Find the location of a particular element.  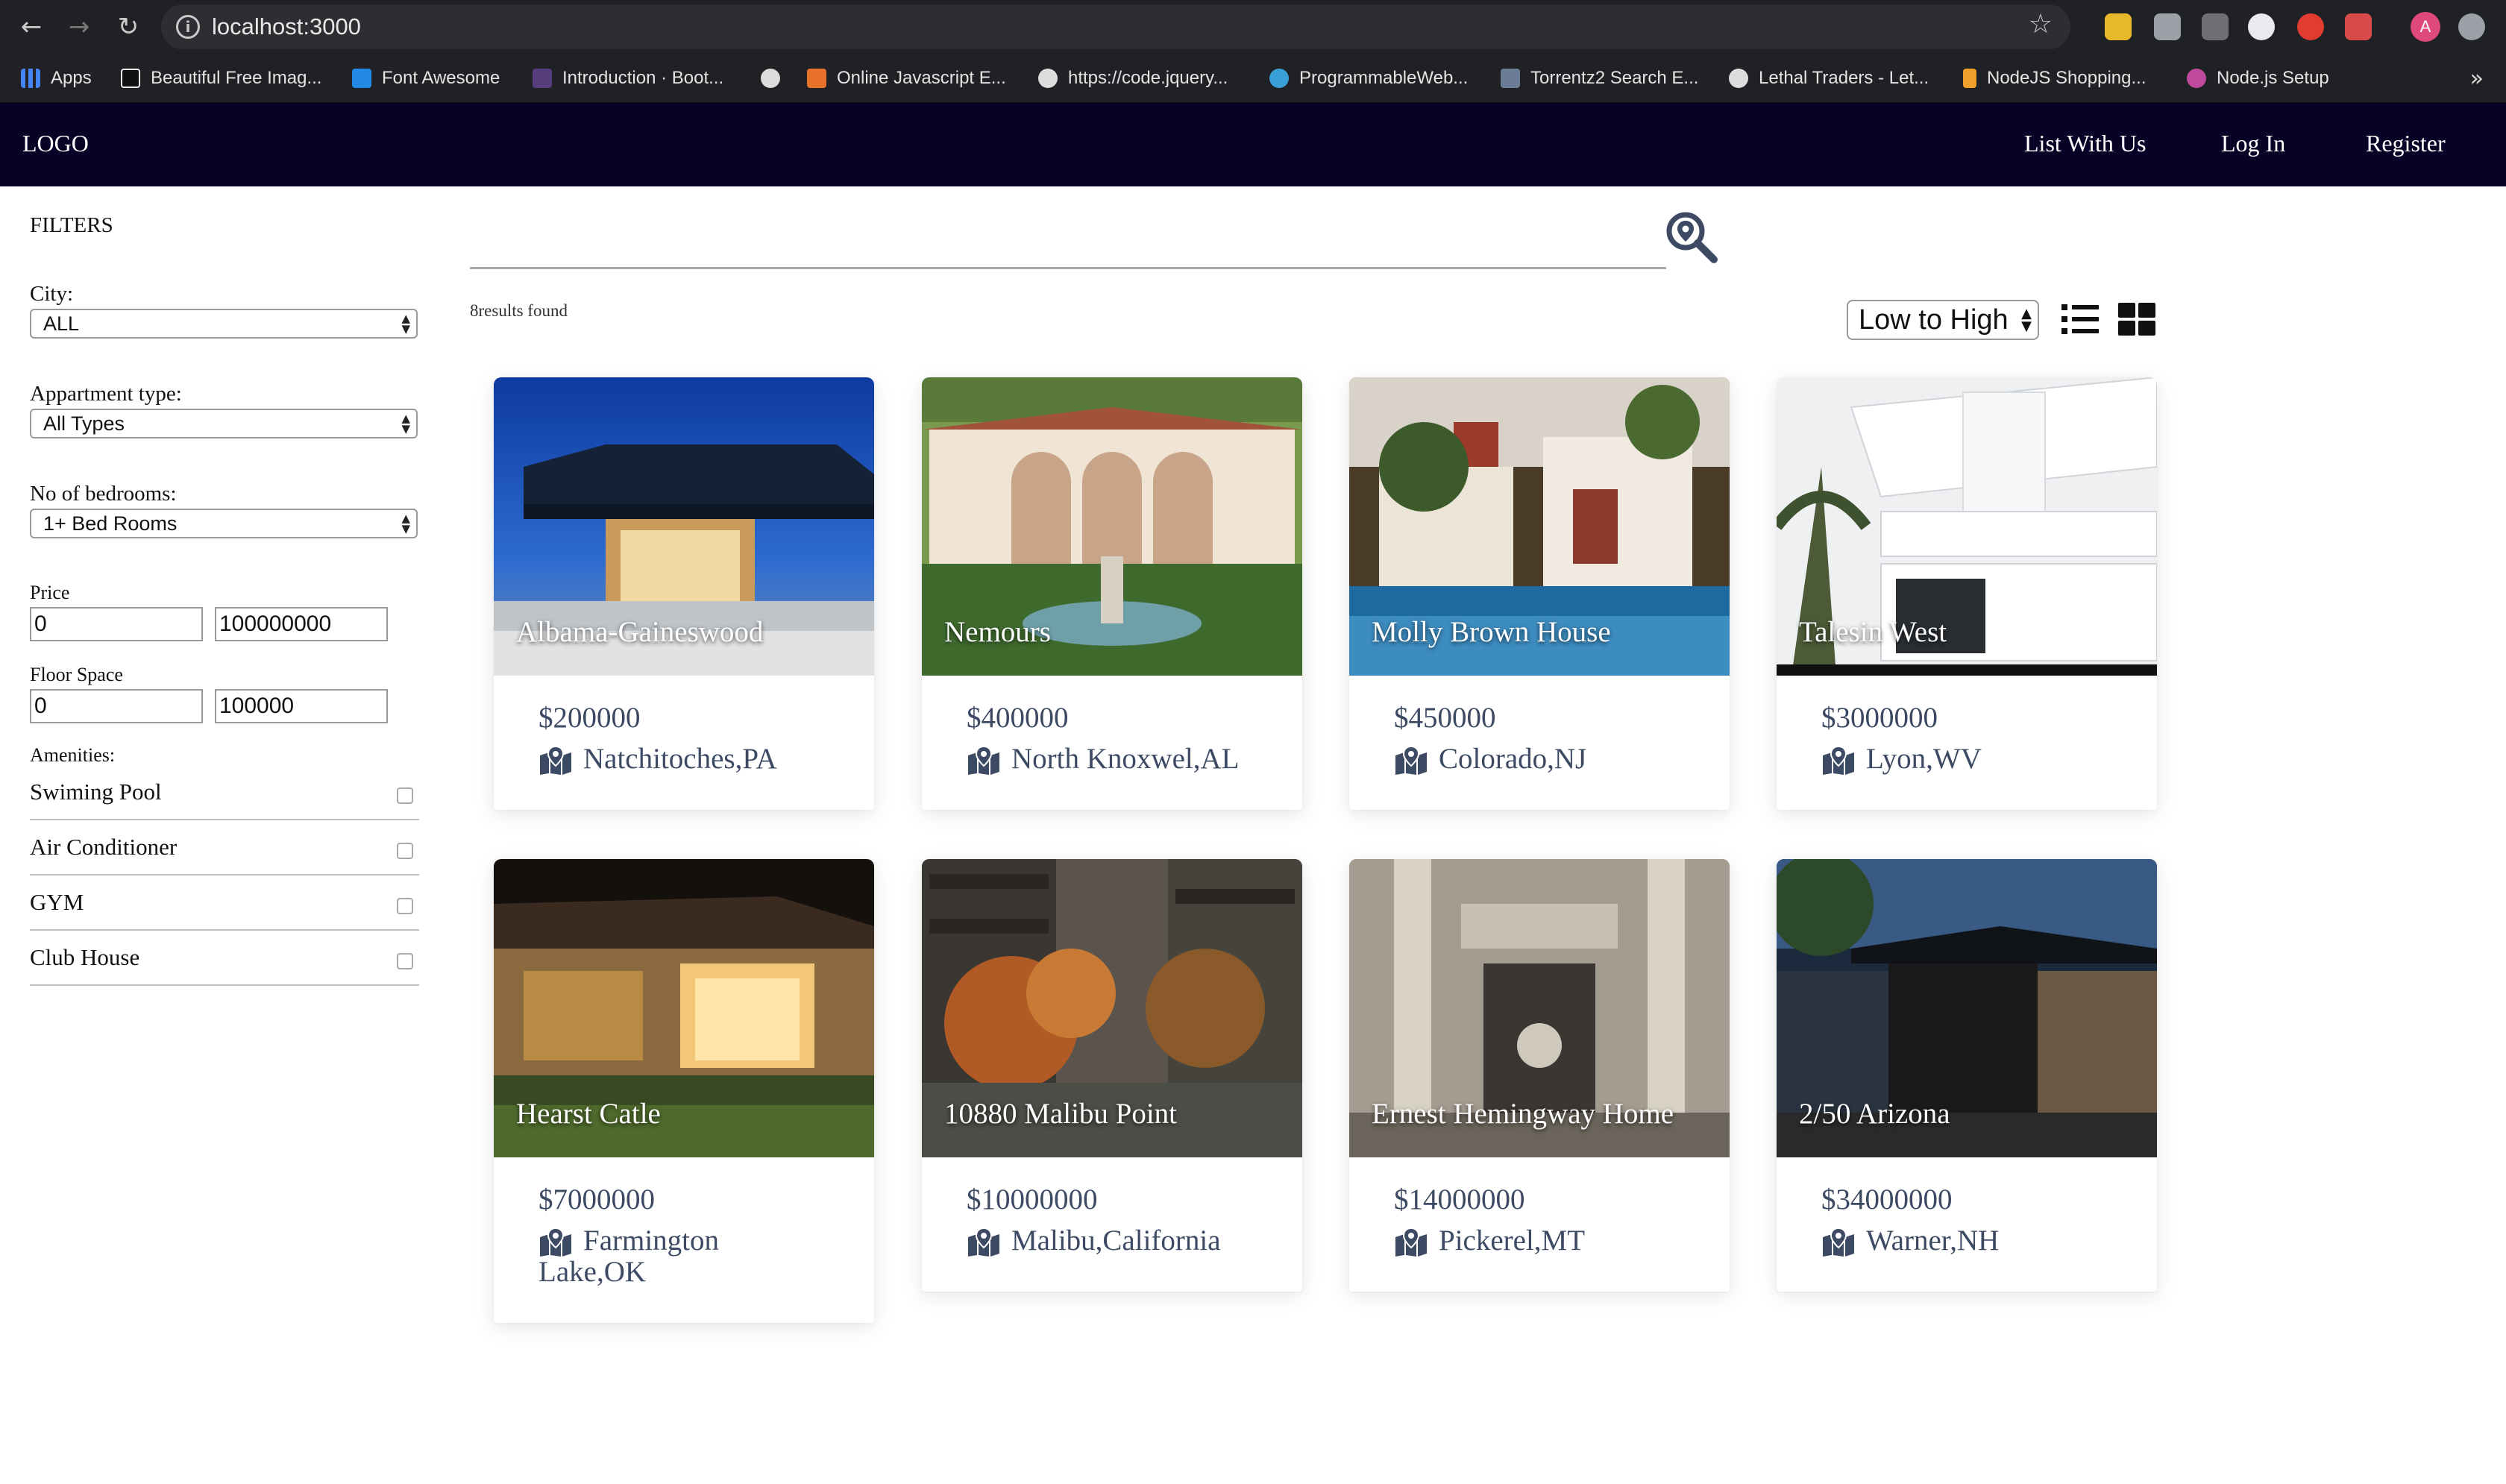

listing-image: Hearst Catle is located at coordinates (684, 1008).